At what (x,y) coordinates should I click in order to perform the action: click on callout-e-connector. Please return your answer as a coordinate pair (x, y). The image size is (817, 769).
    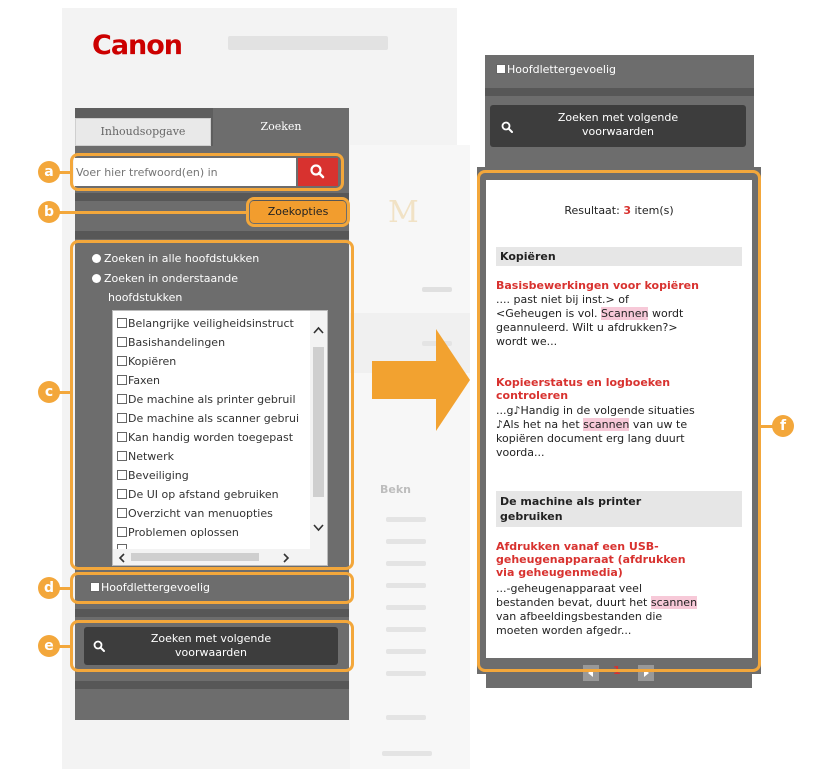
    Looking at the image, I should click on (65, 646).